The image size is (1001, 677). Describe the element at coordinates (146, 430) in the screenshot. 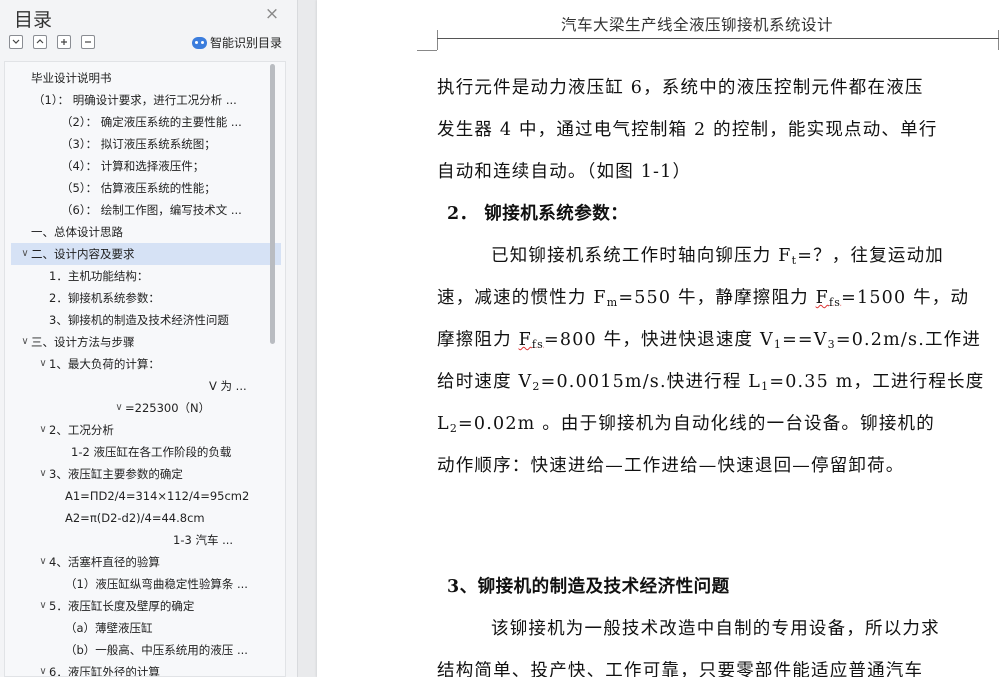

I see `toc-item: ∨ 2、工况分析` at that location.